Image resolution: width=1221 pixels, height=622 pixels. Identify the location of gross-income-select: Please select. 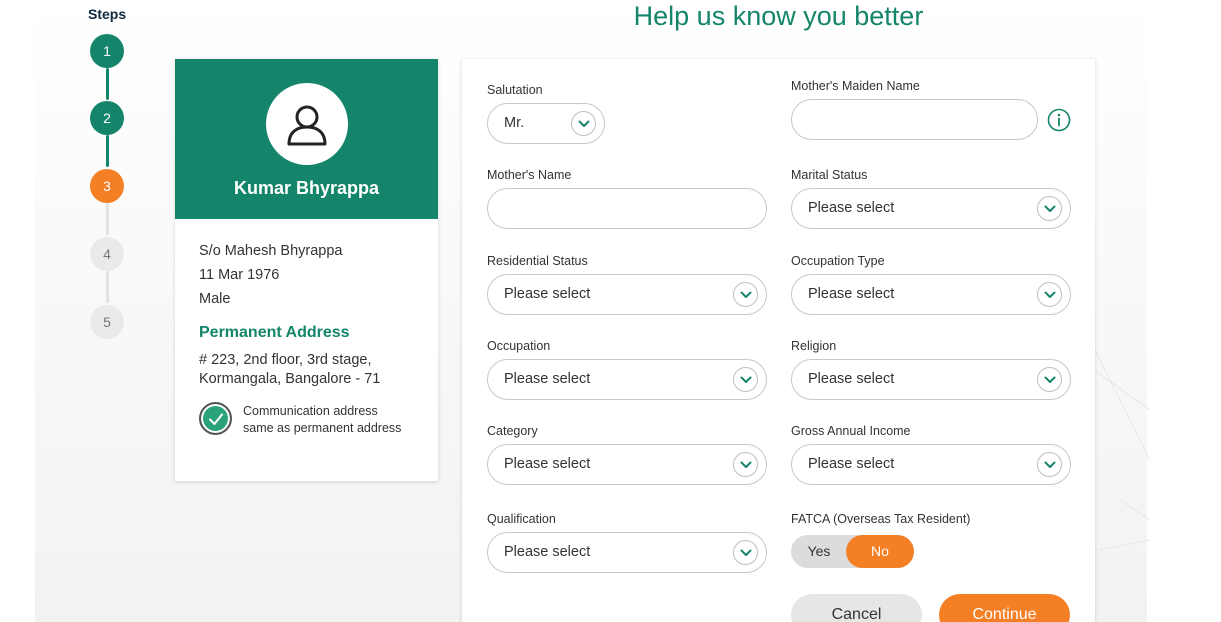
(931, 464).